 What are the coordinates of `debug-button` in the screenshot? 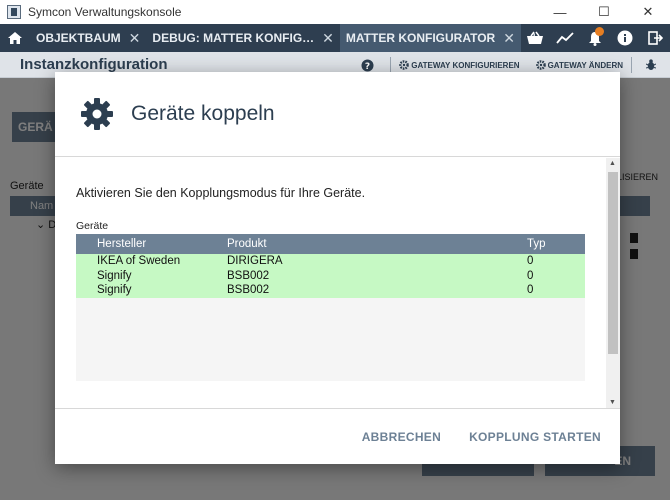 It's located at (651, 65).